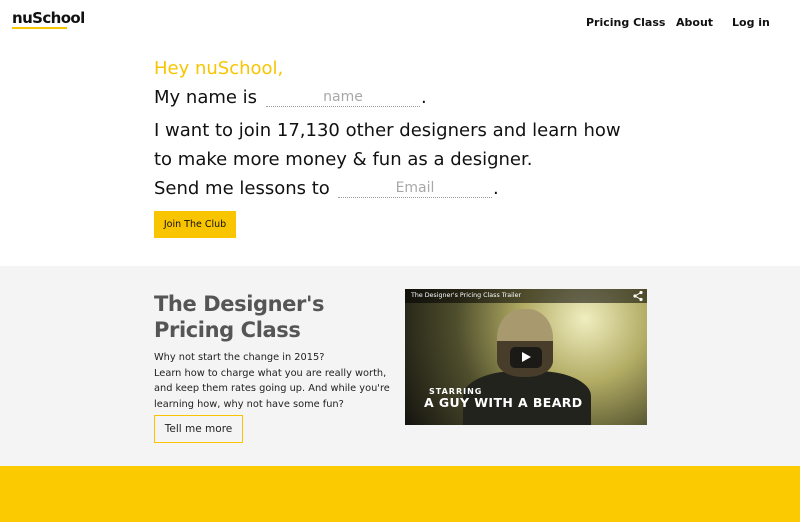 This screenshot has width=800, height=522. Describe the element at coordinates (206, 97) in the screenshot. I see `name-prefix: My name is` at that location.